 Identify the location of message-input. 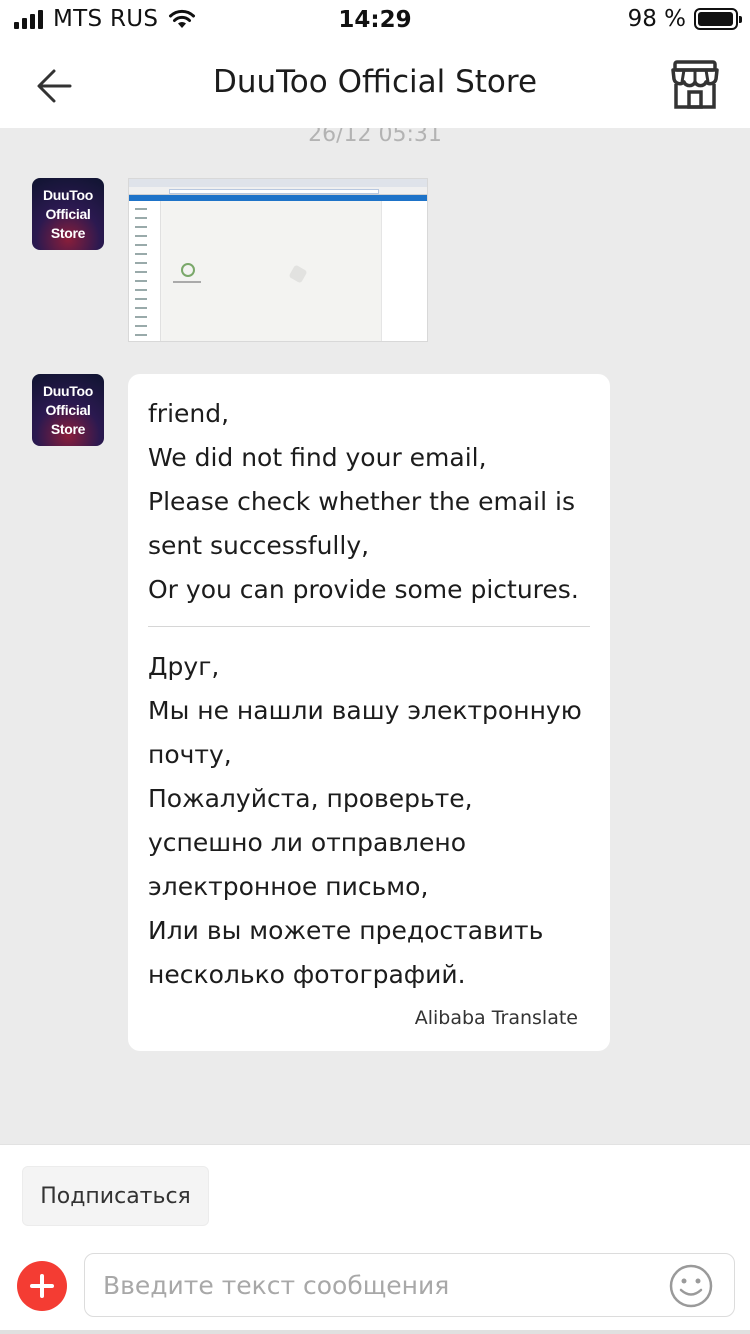
(383, 1285).